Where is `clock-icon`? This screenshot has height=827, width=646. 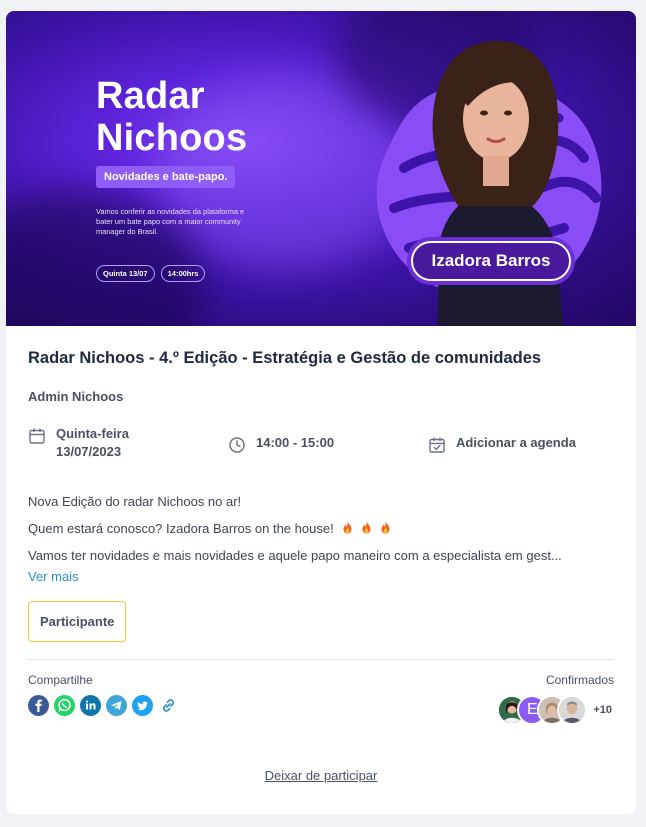
clock-icon is located at coordinates (237, 445).